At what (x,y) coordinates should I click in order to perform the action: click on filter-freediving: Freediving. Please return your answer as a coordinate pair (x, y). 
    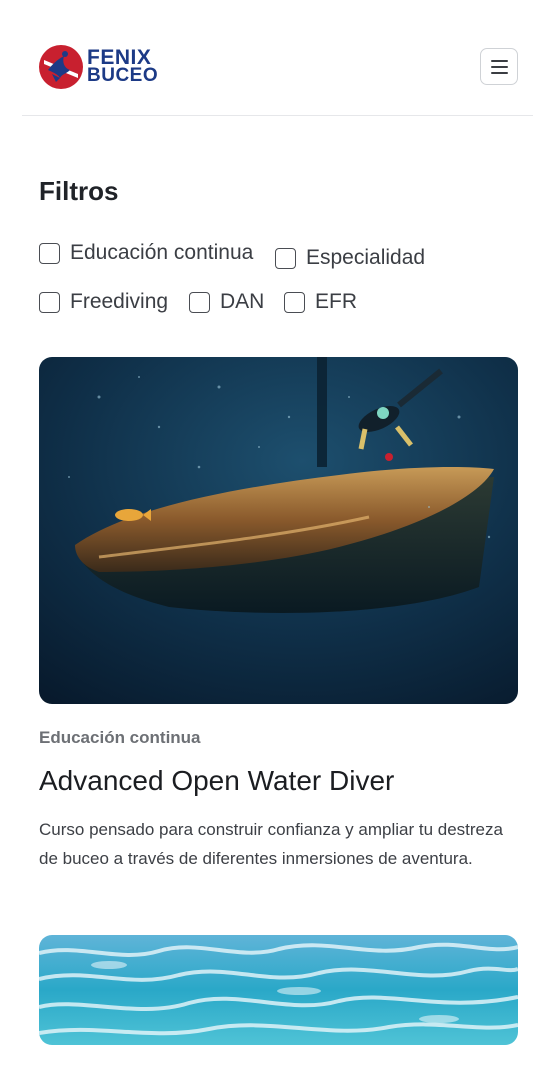
    Looking at the image, I should click on (103, 302).